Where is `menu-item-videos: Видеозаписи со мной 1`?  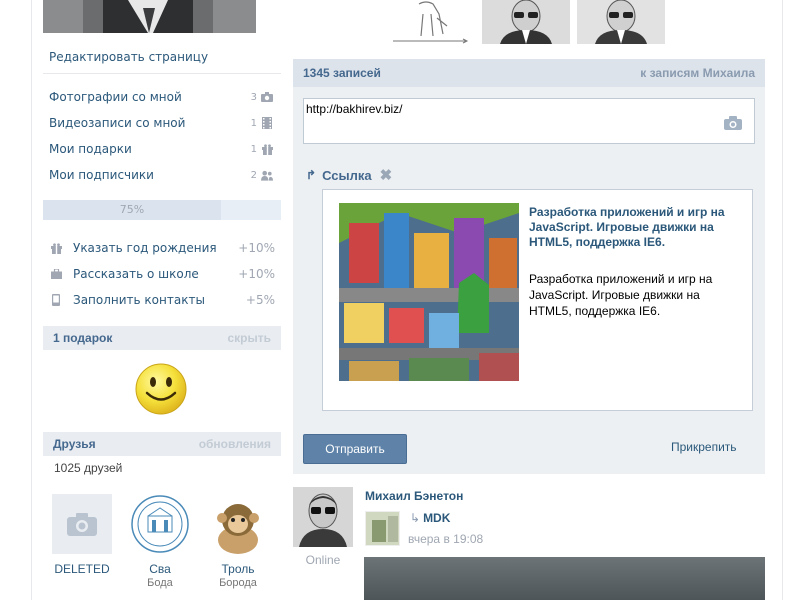
menu-item-videos: Видеозаписи со мной 1 is located at coordinates (162, 123).